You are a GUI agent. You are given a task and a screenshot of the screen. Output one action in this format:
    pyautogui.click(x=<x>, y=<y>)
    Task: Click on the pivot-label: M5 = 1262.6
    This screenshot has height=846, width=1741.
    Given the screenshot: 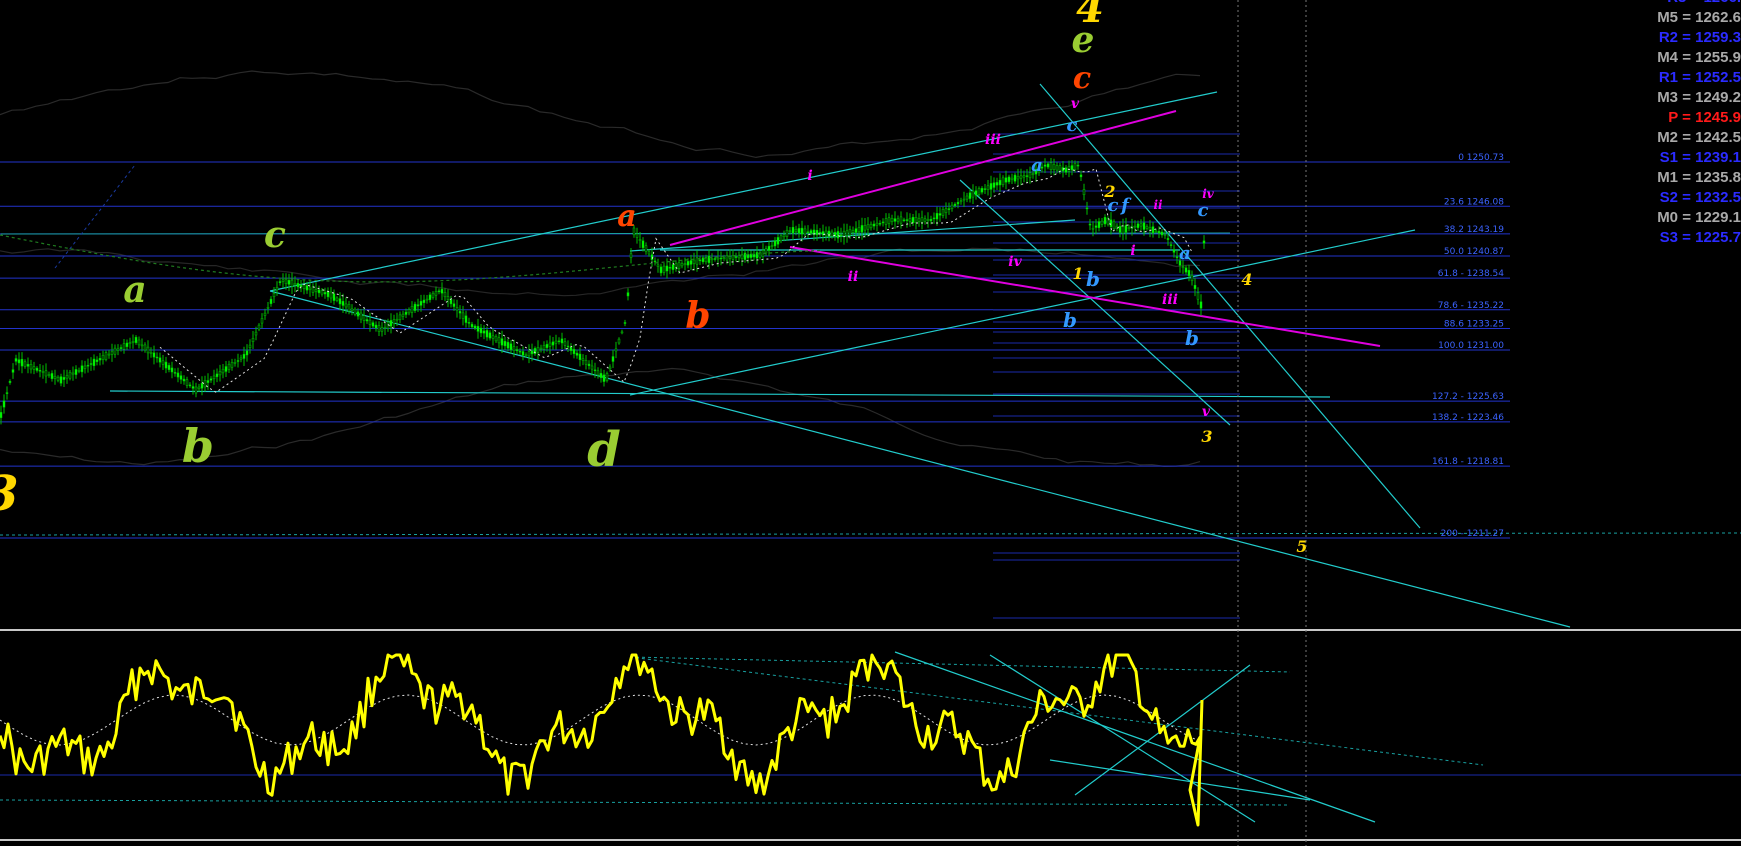 What is the action you would take?
    pyautogui.click(x=1699, y=17)
    